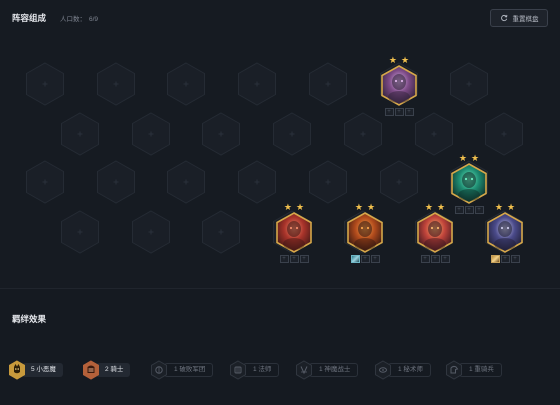  I want to click on reset-board-label: 重置棋盘, so click(525, 19).